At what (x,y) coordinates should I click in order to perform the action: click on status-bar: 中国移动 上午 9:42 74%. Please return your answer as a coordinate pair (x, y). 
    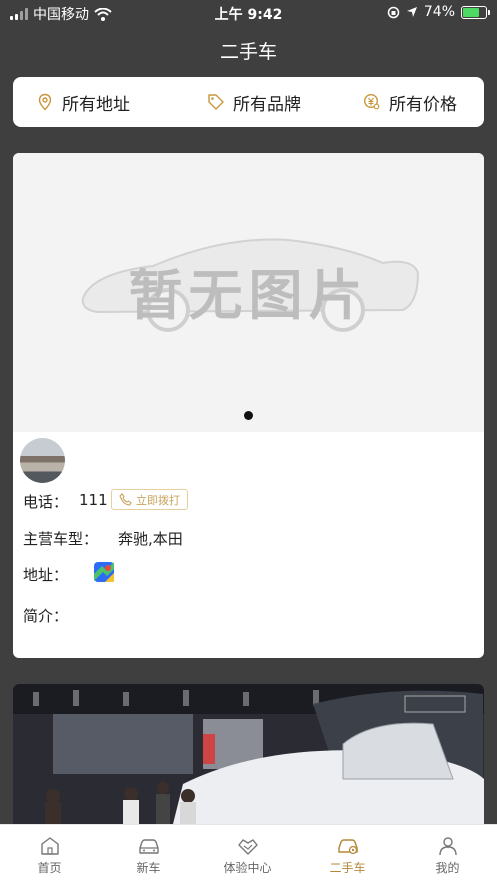
    Looking at the image, I should click on (248, 13).